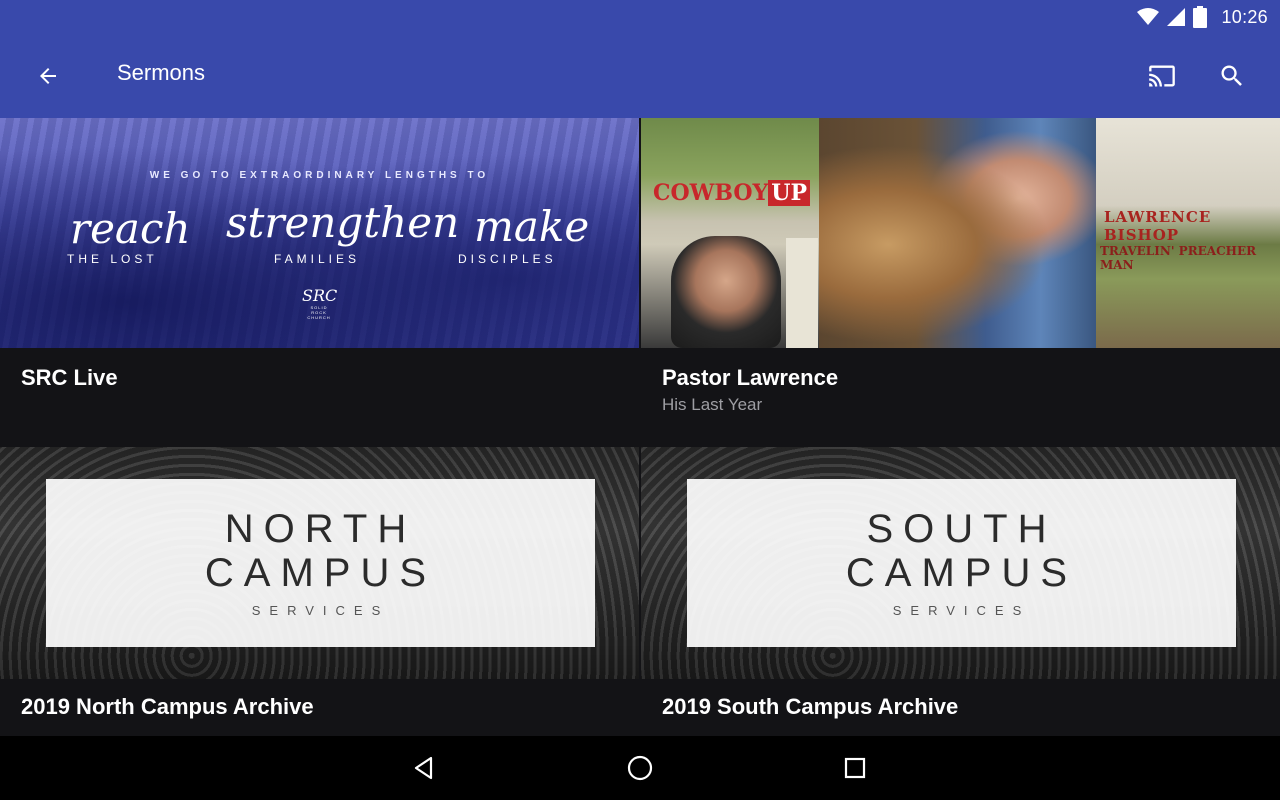 The width and height of the screenshot is (1280, 800). I want to click on book-author: LAWRENCE BISHOP, so click(1158, 226).